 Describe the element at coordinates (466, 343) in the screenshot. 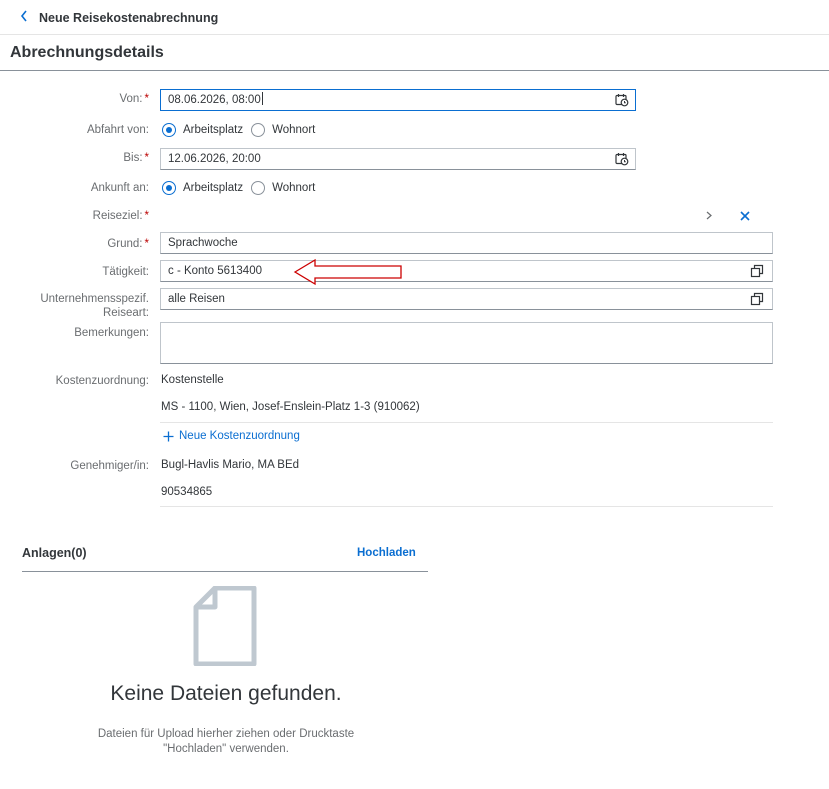

I see `bemerkungen-textarea` at that location.